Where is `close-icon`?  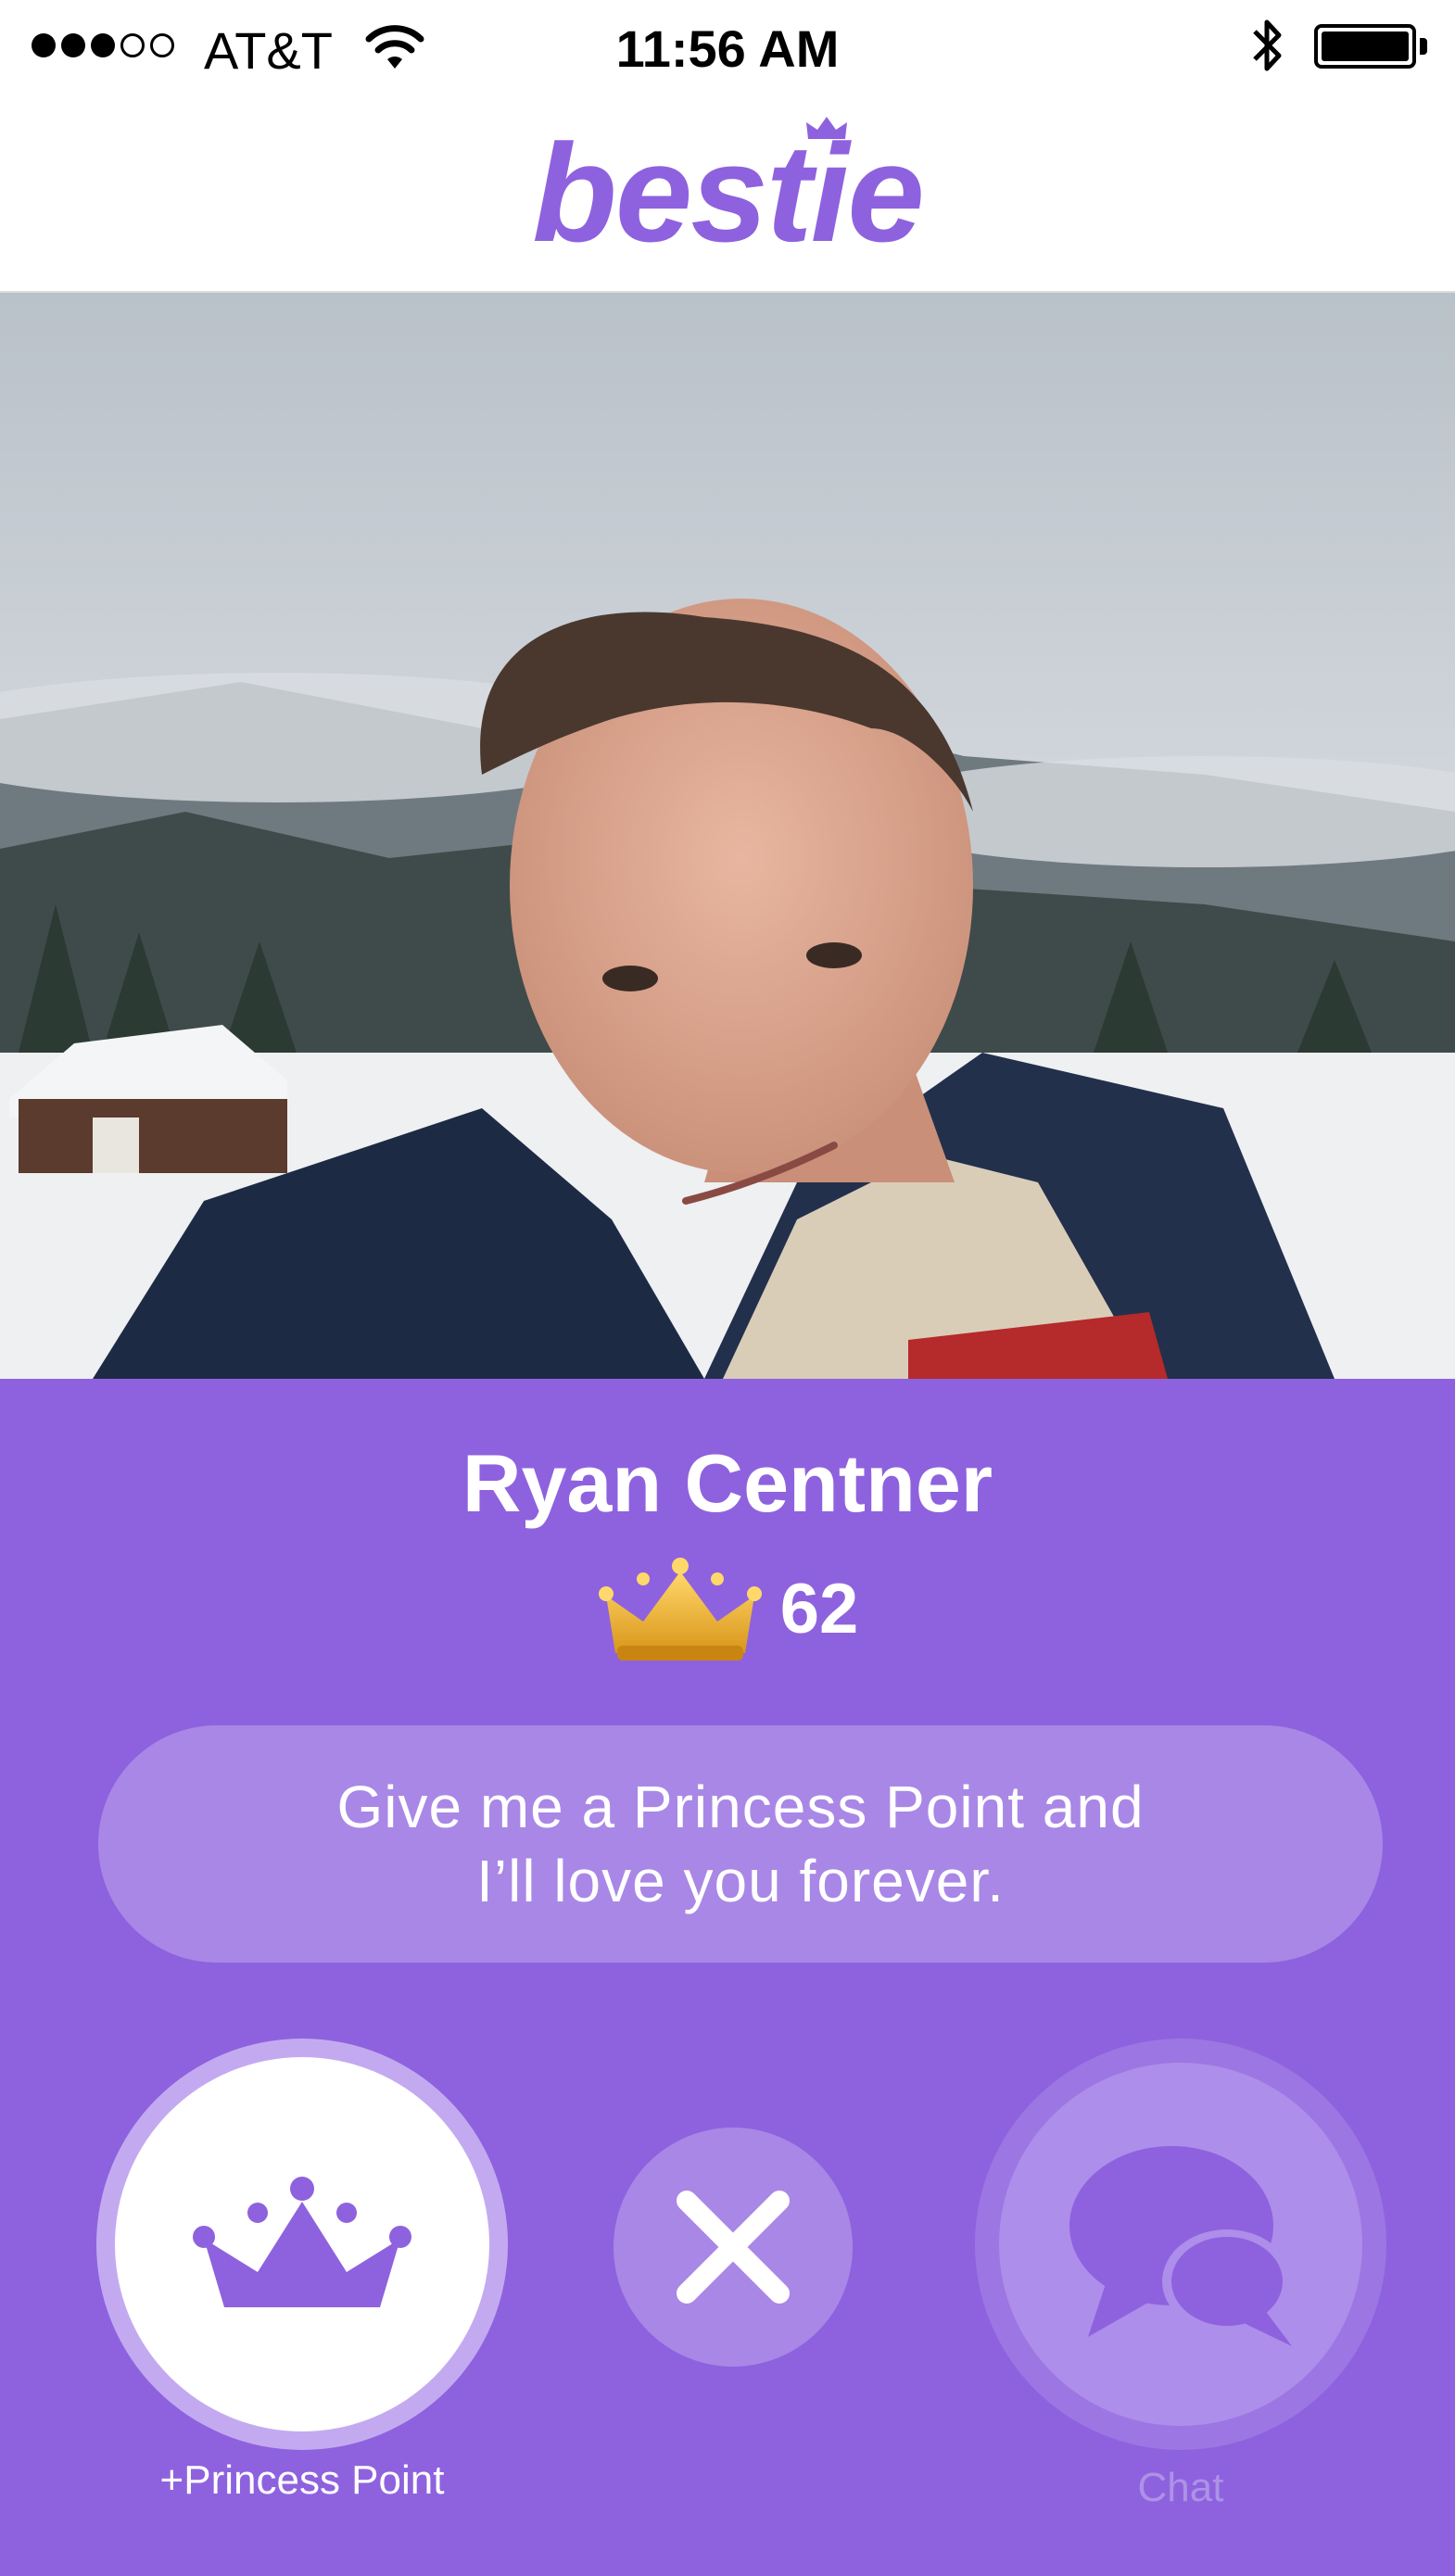 close-icon is located at coordinates (733, 2248).